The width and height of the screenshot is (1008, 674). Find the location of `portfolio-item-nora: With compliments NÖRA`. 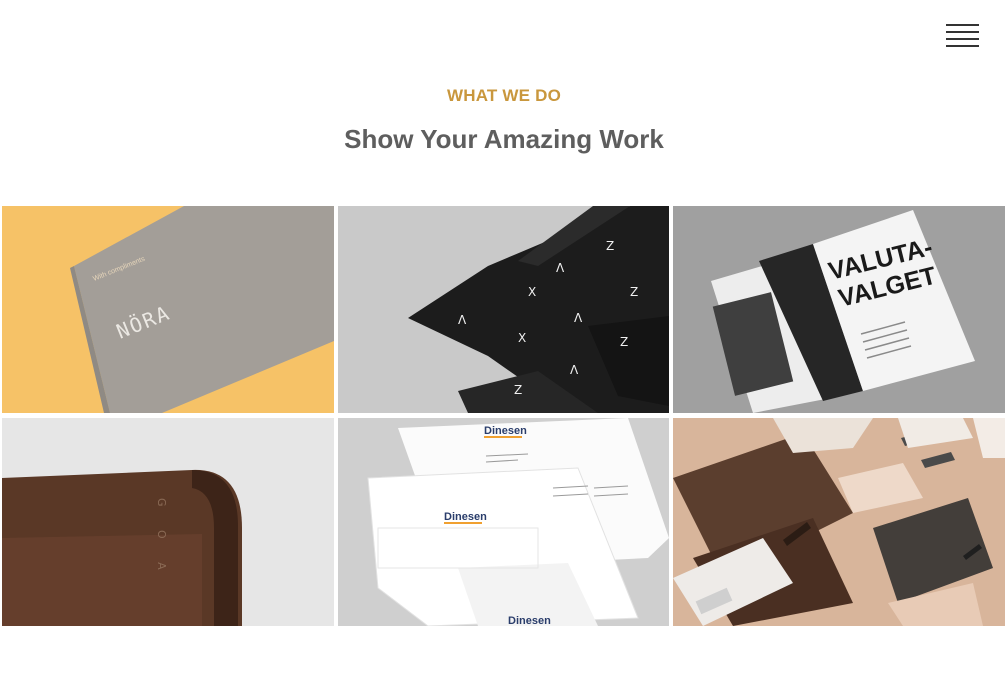

portfolio-item-nora: With compliments NÖRA is located at coordinates (168, 309).